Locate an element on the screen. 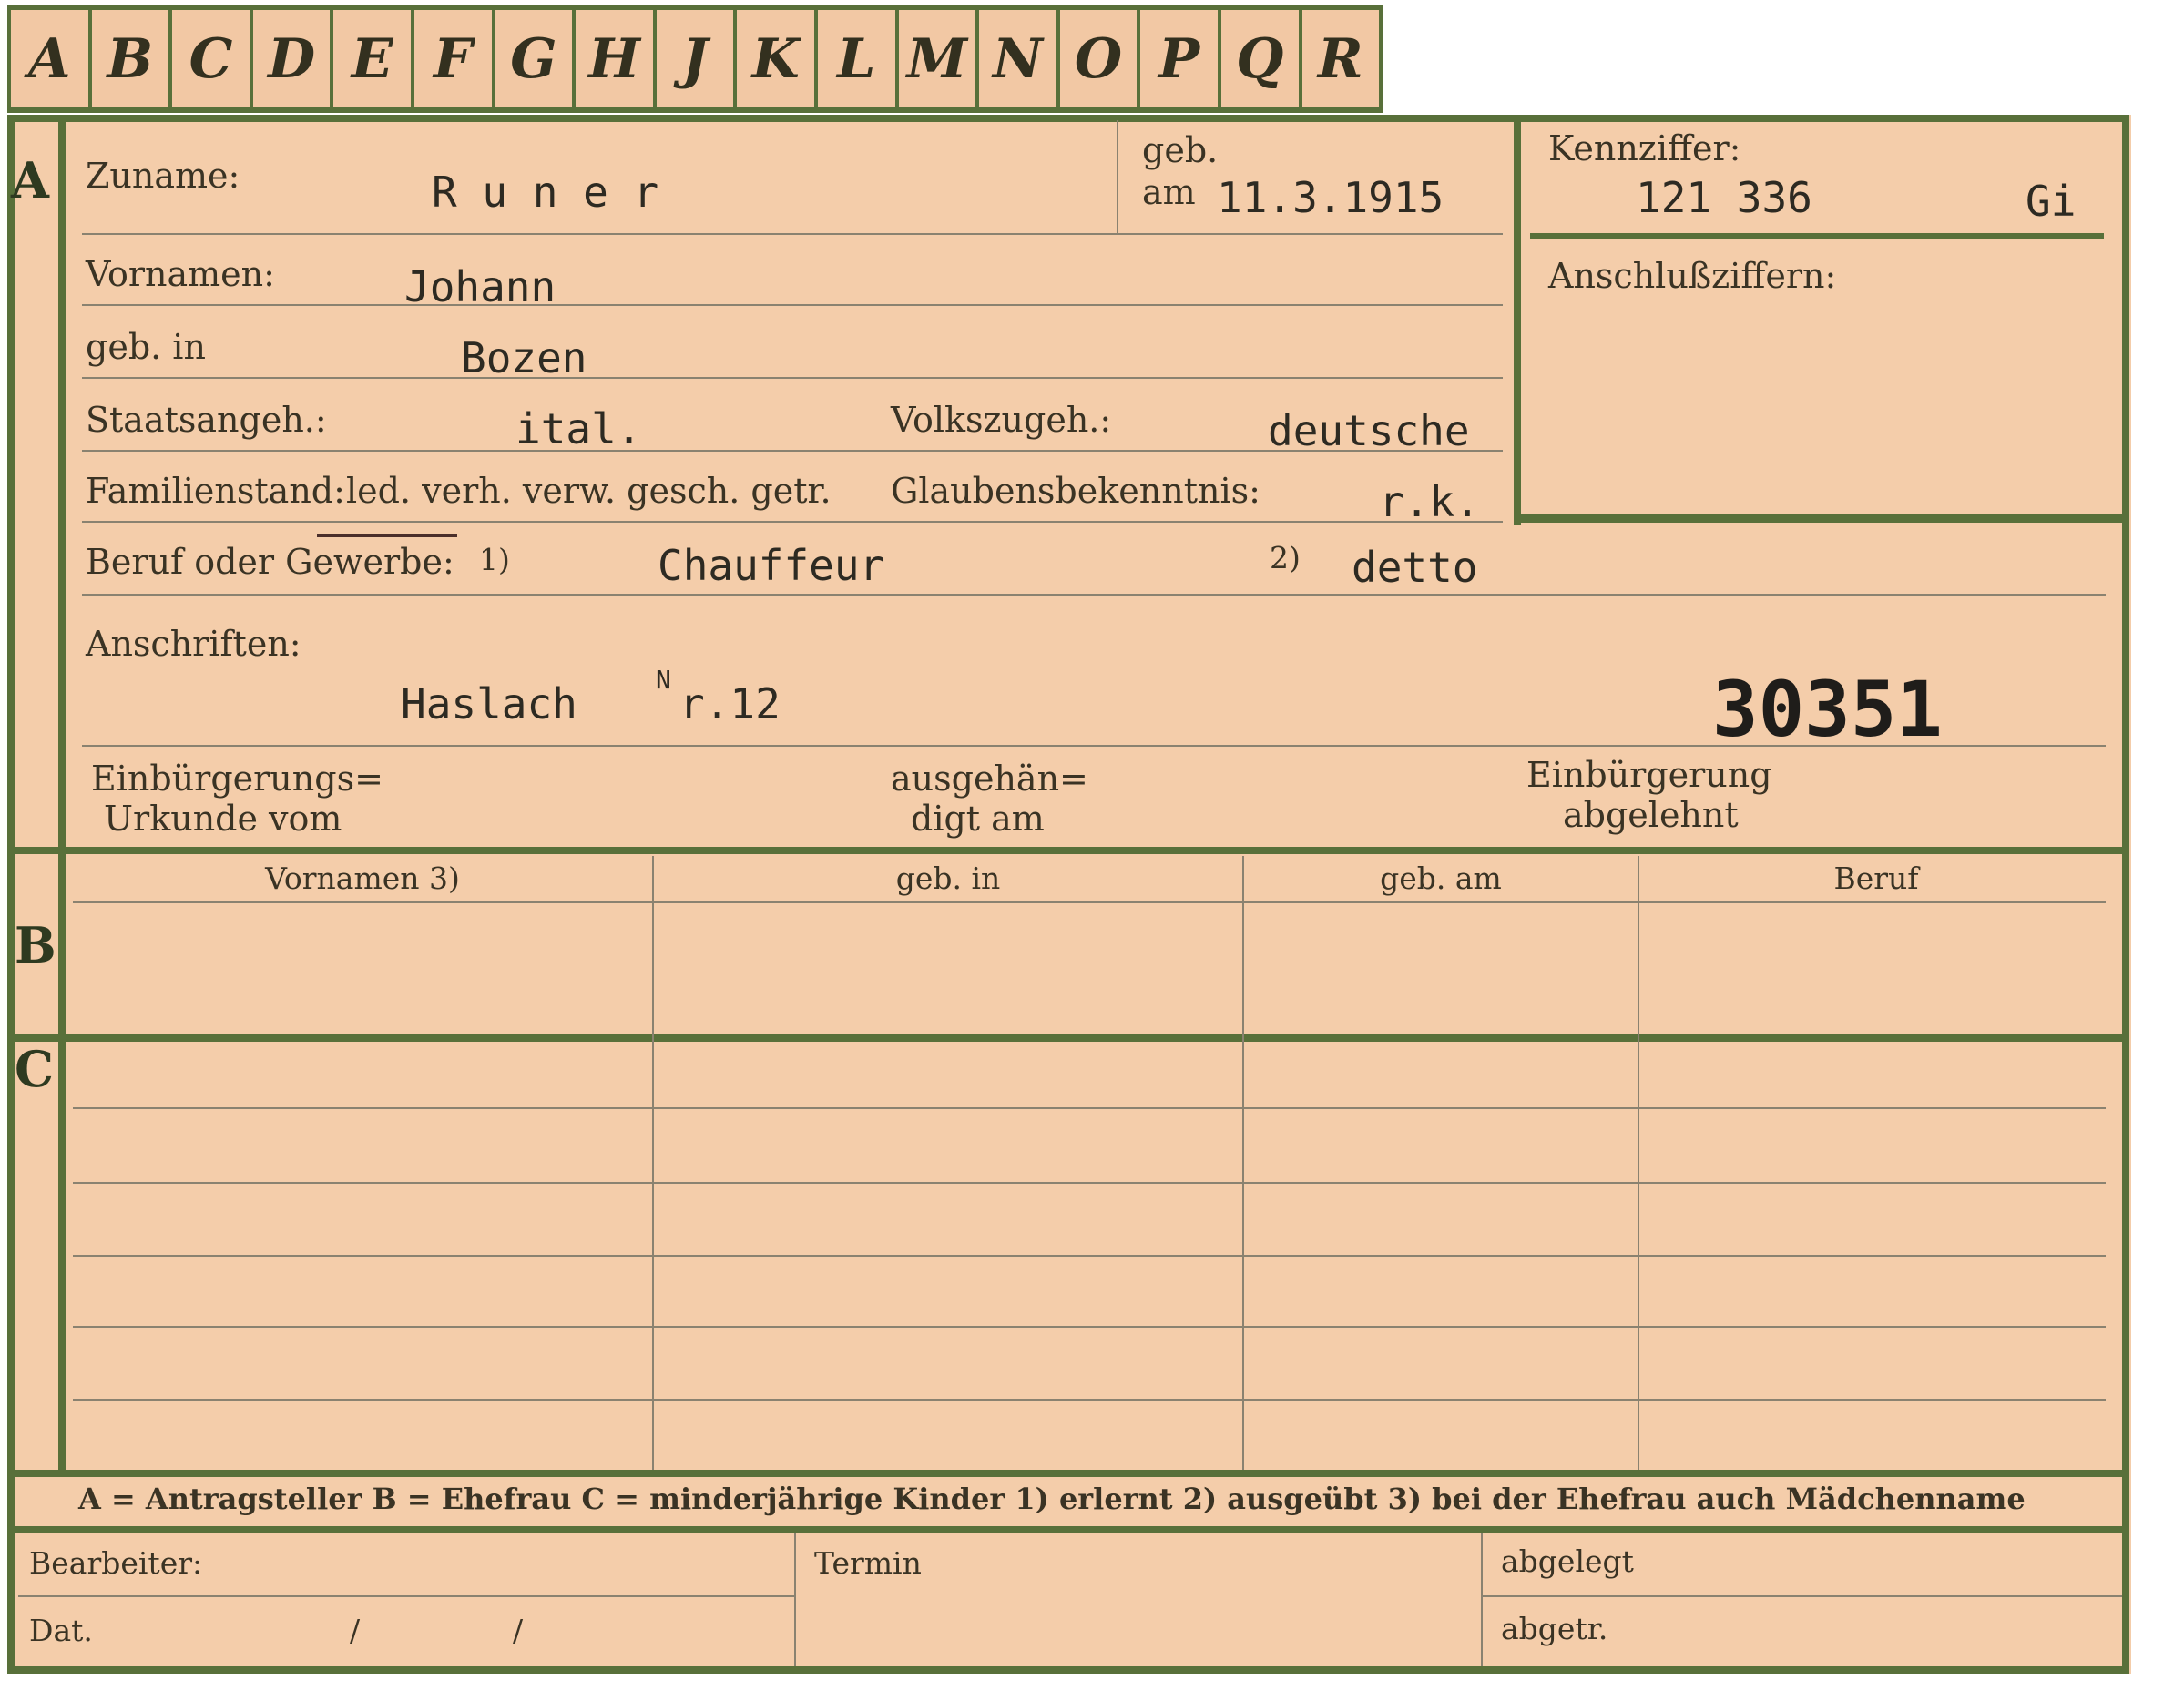 The width and height of the screenshot is (2184, 1701). occupation-mark-1: 1) is located at coordinates (494, 559).